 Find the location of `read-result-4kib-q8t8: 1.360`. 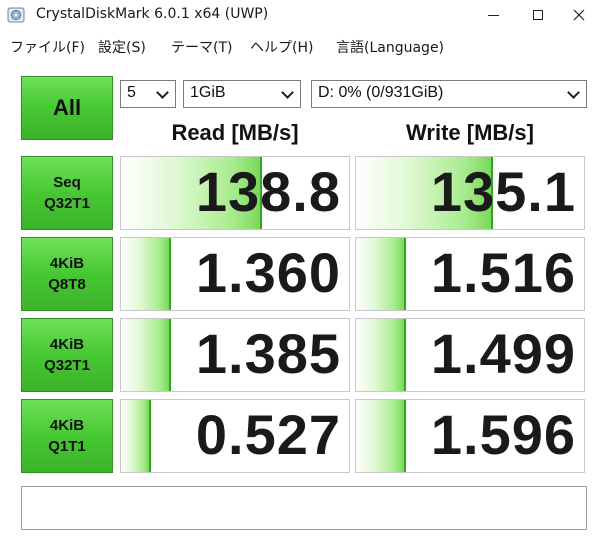

read-result-4kib-q8t8: 1.360 is located at coordinates (235, 274).